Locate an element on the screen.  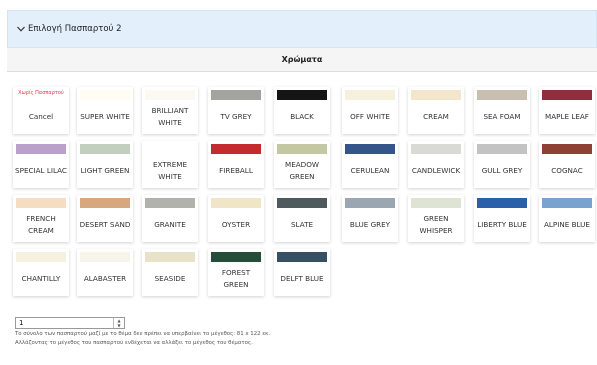
color-tile-off-white: OFF WHITE is located at coordinates (370, 110).